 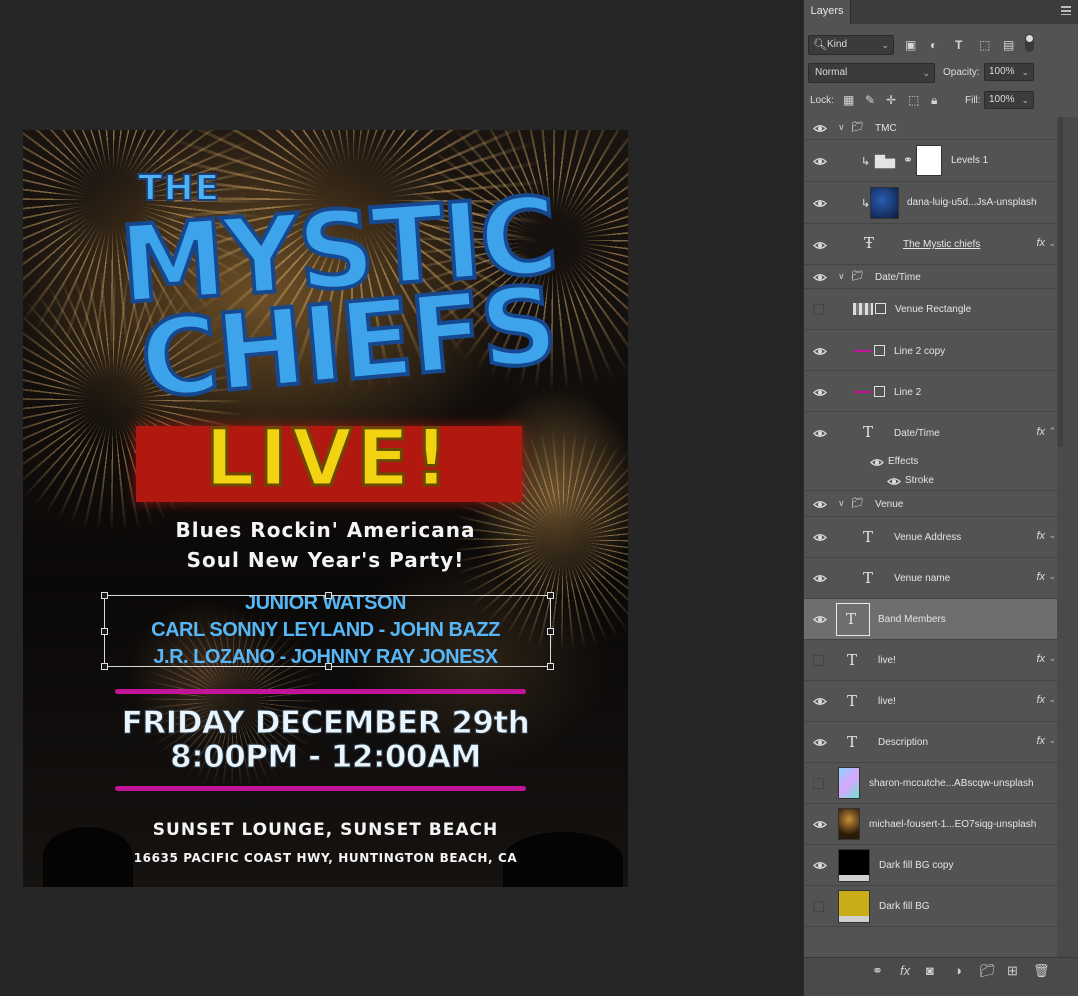 What do you see at coordinates (891, 100) in the screenshot?
I see `lock-position-icon: ✛` at bounding box center [891, 100].